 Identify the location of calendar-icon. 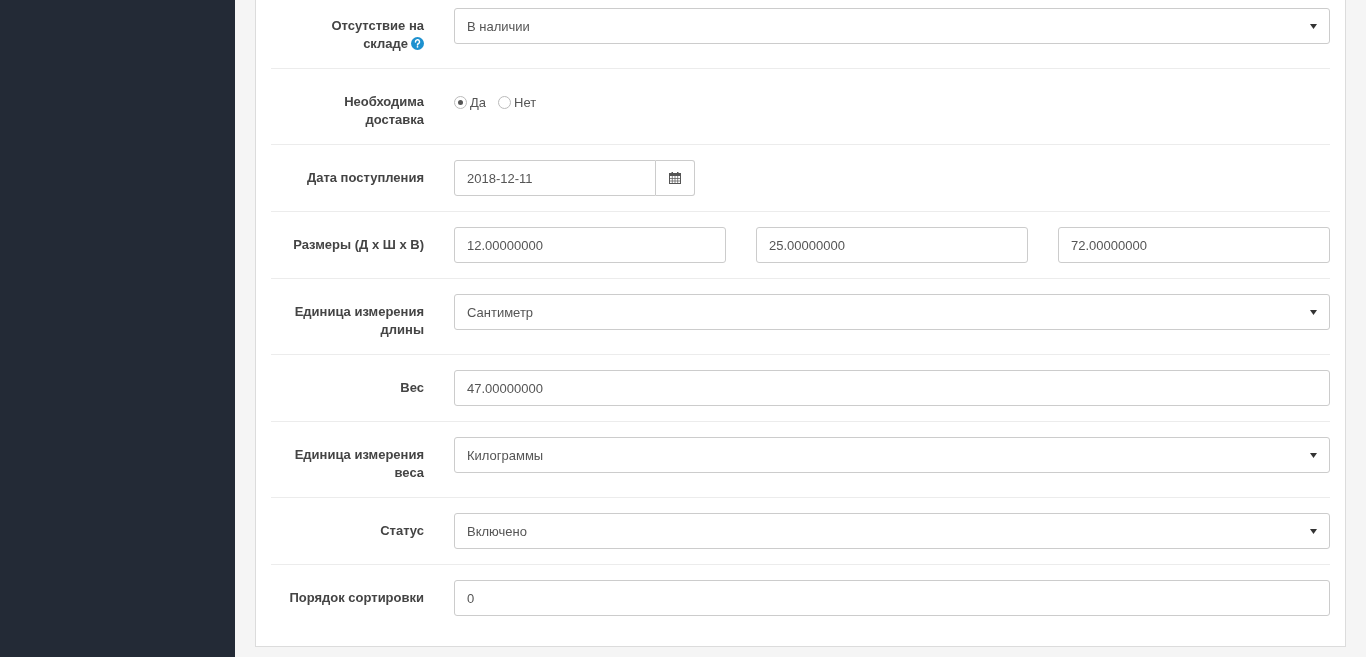
(675, 178).